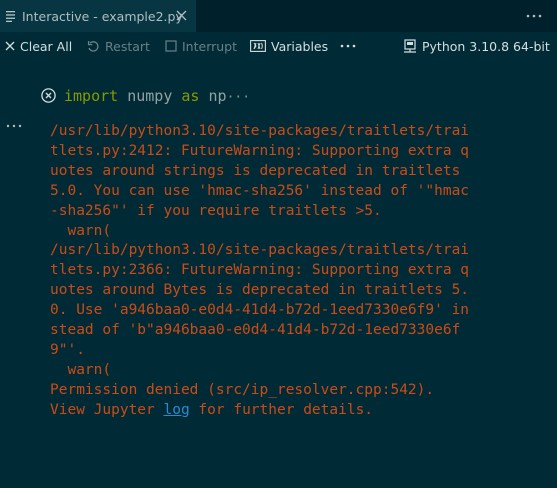 The height and width of the screenshot is (488, 557). What do you see at coordinates (238, 97) in the screenshot?
I see `code-collapsed-more: ···` at bounding box center [238, 97].